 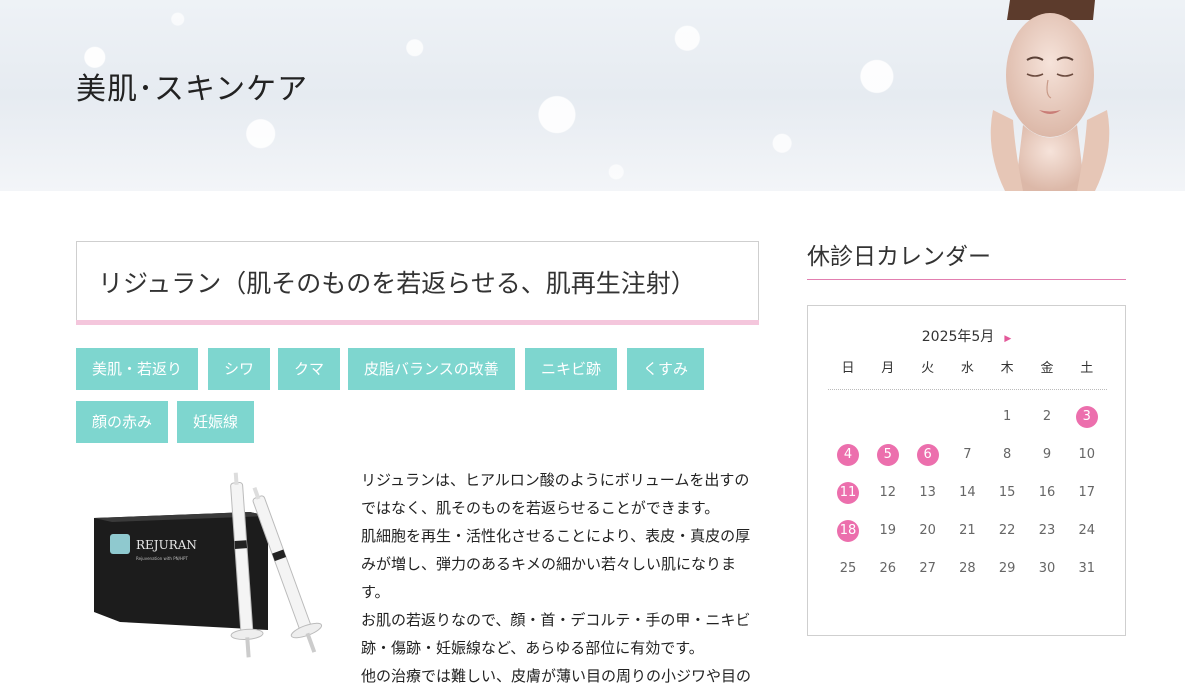 I want to click on calendar-day: 7, so click(x=967, y=454).